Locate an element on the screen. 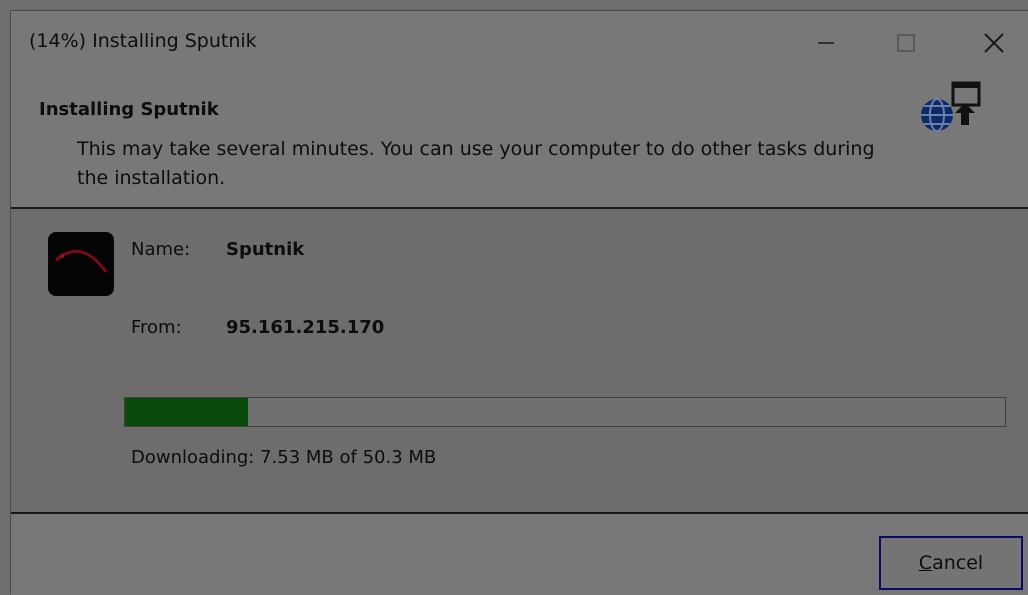  cancel-button: Cancel is located at coordinates (951, 563).